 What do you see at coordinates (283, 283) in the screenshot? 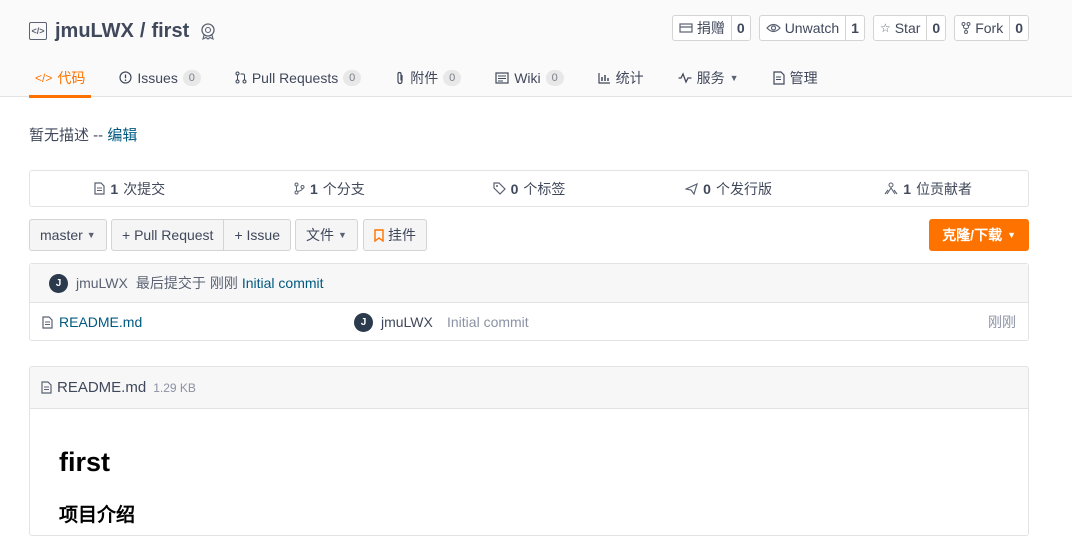
I see `commit-message-link: Initial commit` at bounding box center [283, 283].